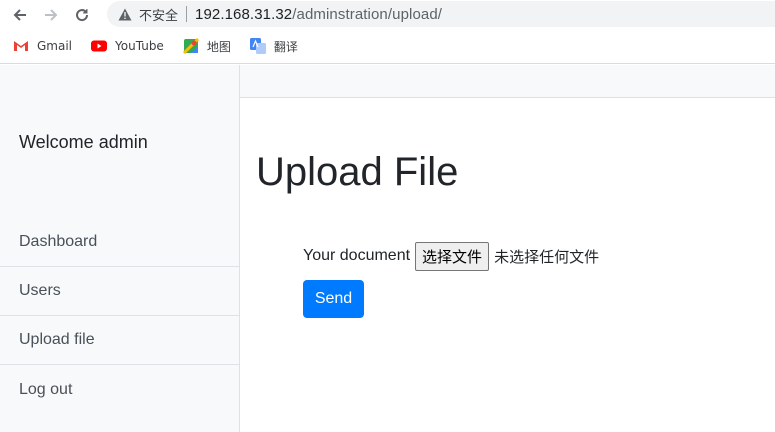 This screenshot has width=775, height=432. Describe the element at coordinates (258, 46) in the screenshot. I see `translate-icon` at that location.